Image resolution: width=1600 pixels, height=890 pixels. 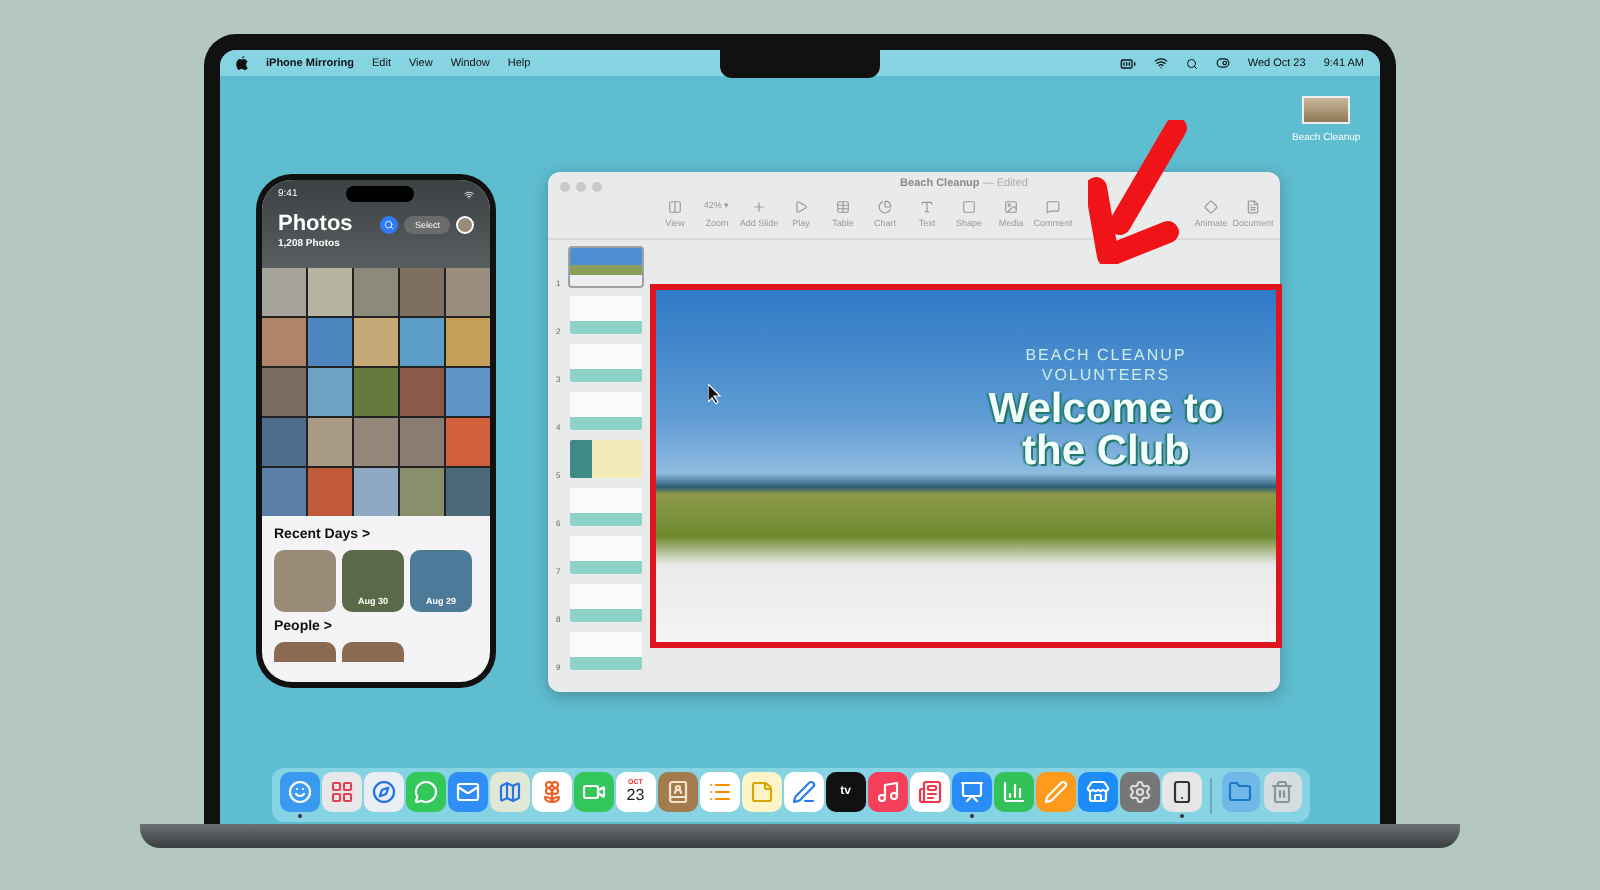 What do you see at coordinates (606, 267) in the screenshot?
I see `slide-thumbnail` at bounding box center [606, 267].